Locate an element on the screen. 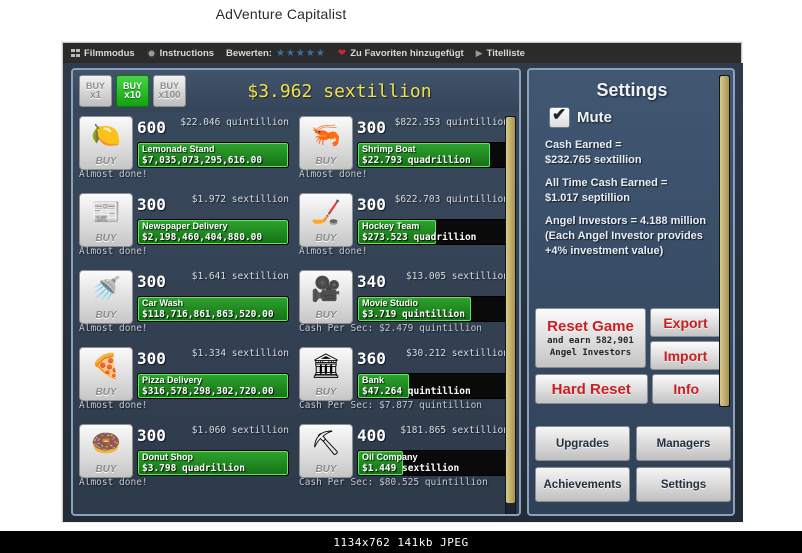 This screenshot has height=553, width=802. buy-x10-button: BUY x10 is located at coordinates (132, 91).